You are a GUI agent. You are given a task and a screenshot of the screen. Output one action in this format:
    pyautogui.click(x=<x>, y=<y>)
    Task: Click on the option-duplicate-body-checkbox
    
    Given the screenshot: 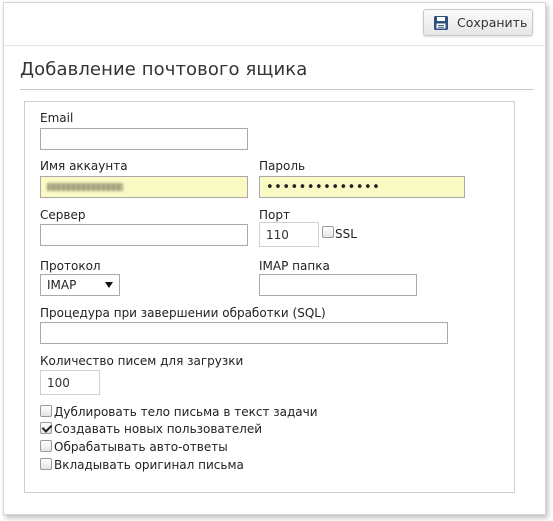 What is the action you would take?
    pyautogui.click(x=46, y=411)
    